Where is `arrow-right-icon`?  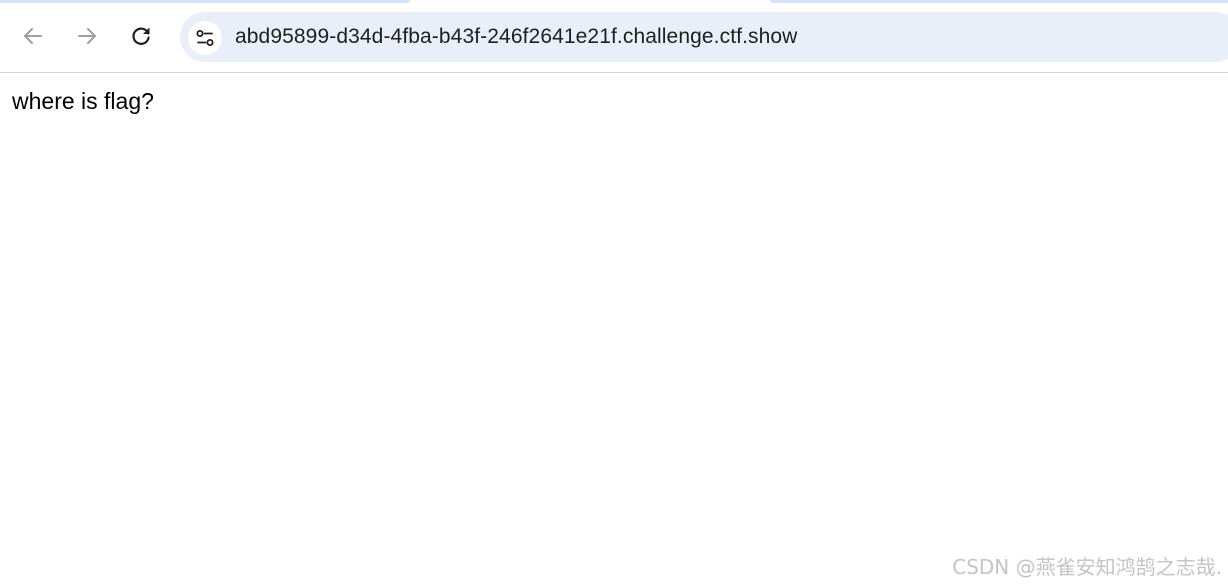
arrow-right-icon is located at coordinates (87, 36).